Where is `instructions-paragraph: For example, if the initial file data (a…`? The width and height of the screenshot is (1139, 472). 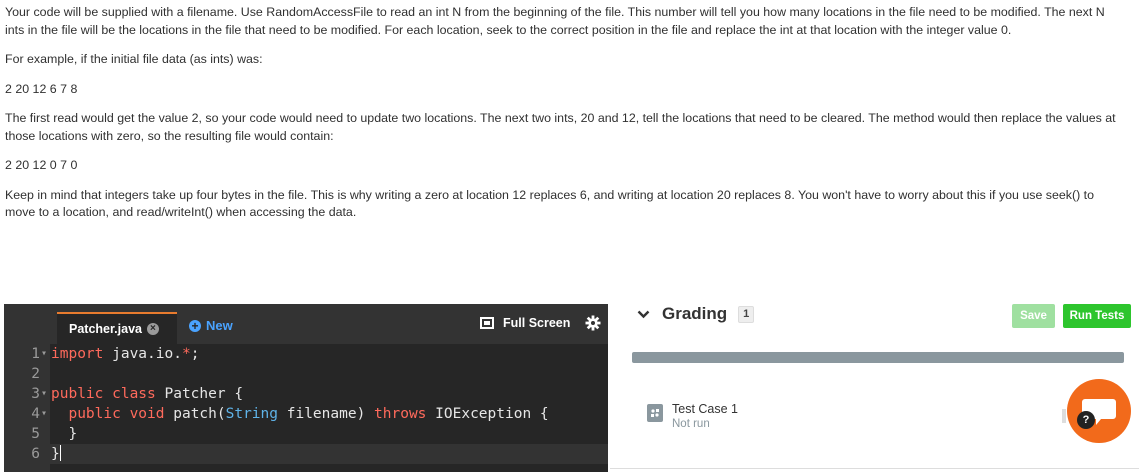 instructions-paragraph: For example, if the initial file data (a… is located at coordinates (134, 59).